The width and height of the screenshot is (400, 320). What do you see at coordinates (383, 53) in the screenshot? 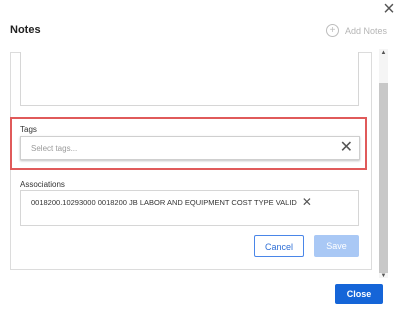
I see `scroll-up-arrow-icon: ▲` at bounding box center [383, 53].